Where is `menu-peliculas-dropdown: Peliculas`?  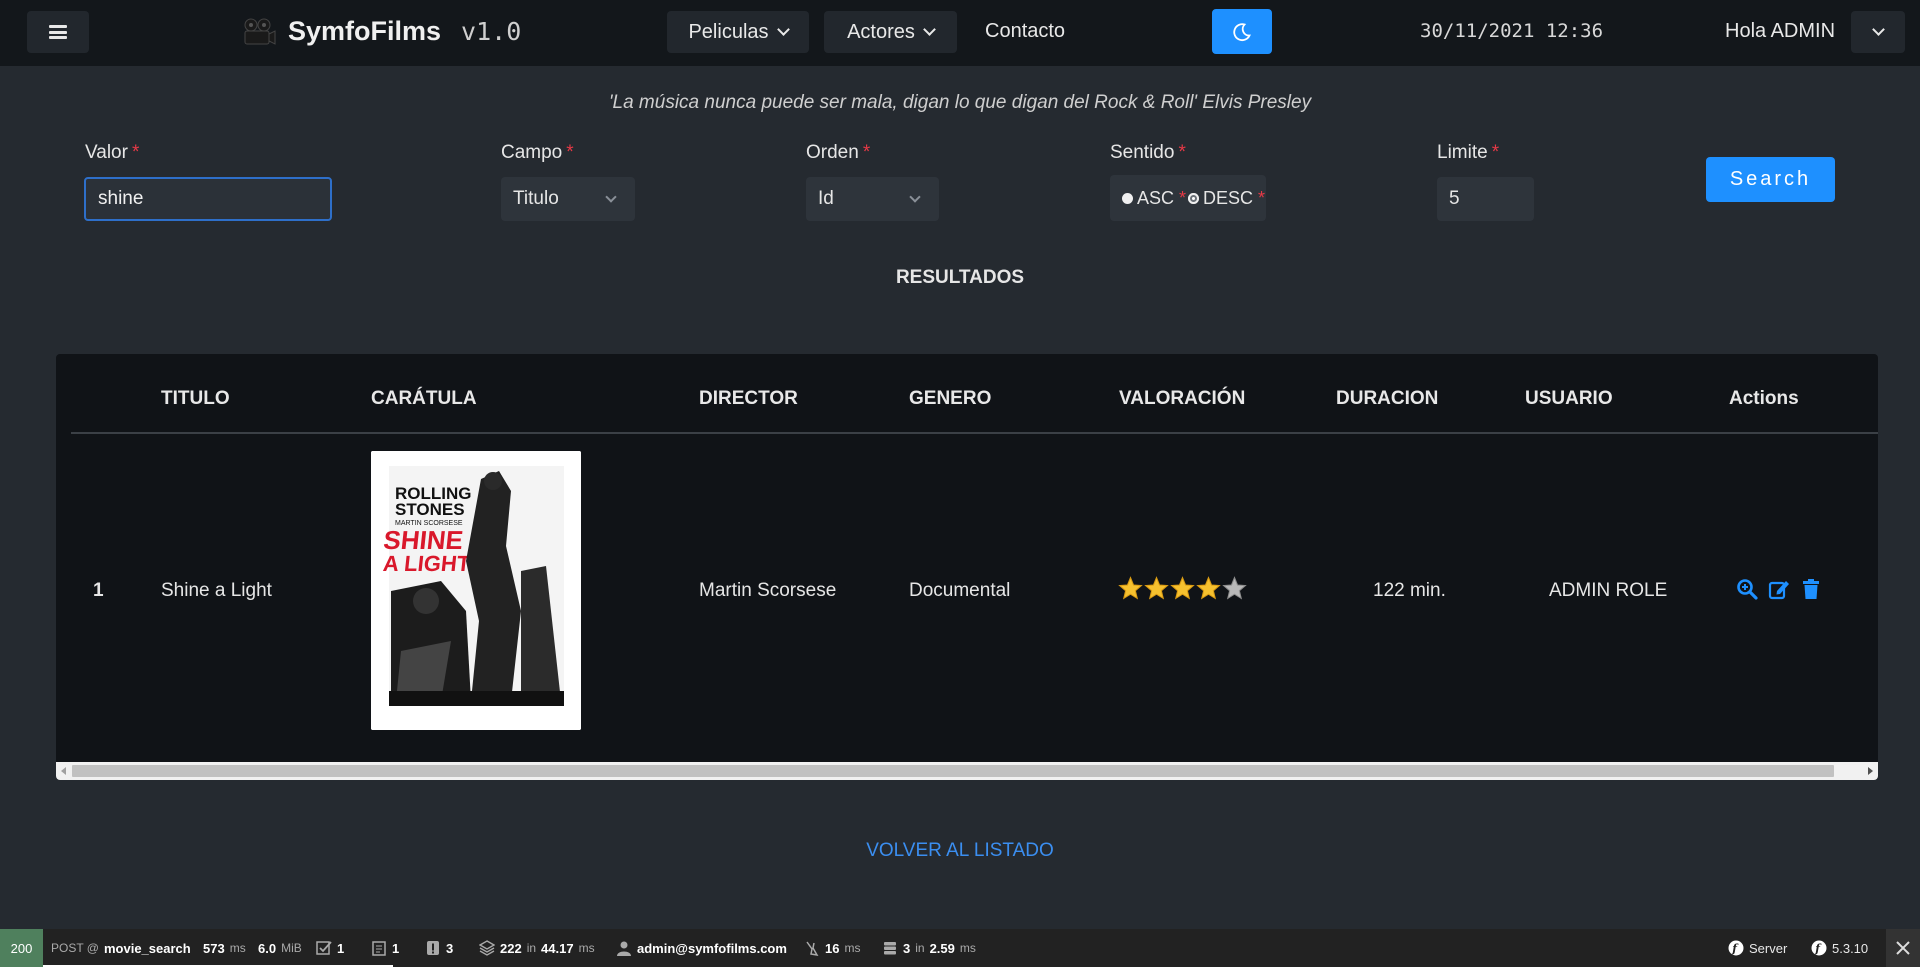 menu-peliculas-dropdown: Peliculas is located at coordinates (738, 32).